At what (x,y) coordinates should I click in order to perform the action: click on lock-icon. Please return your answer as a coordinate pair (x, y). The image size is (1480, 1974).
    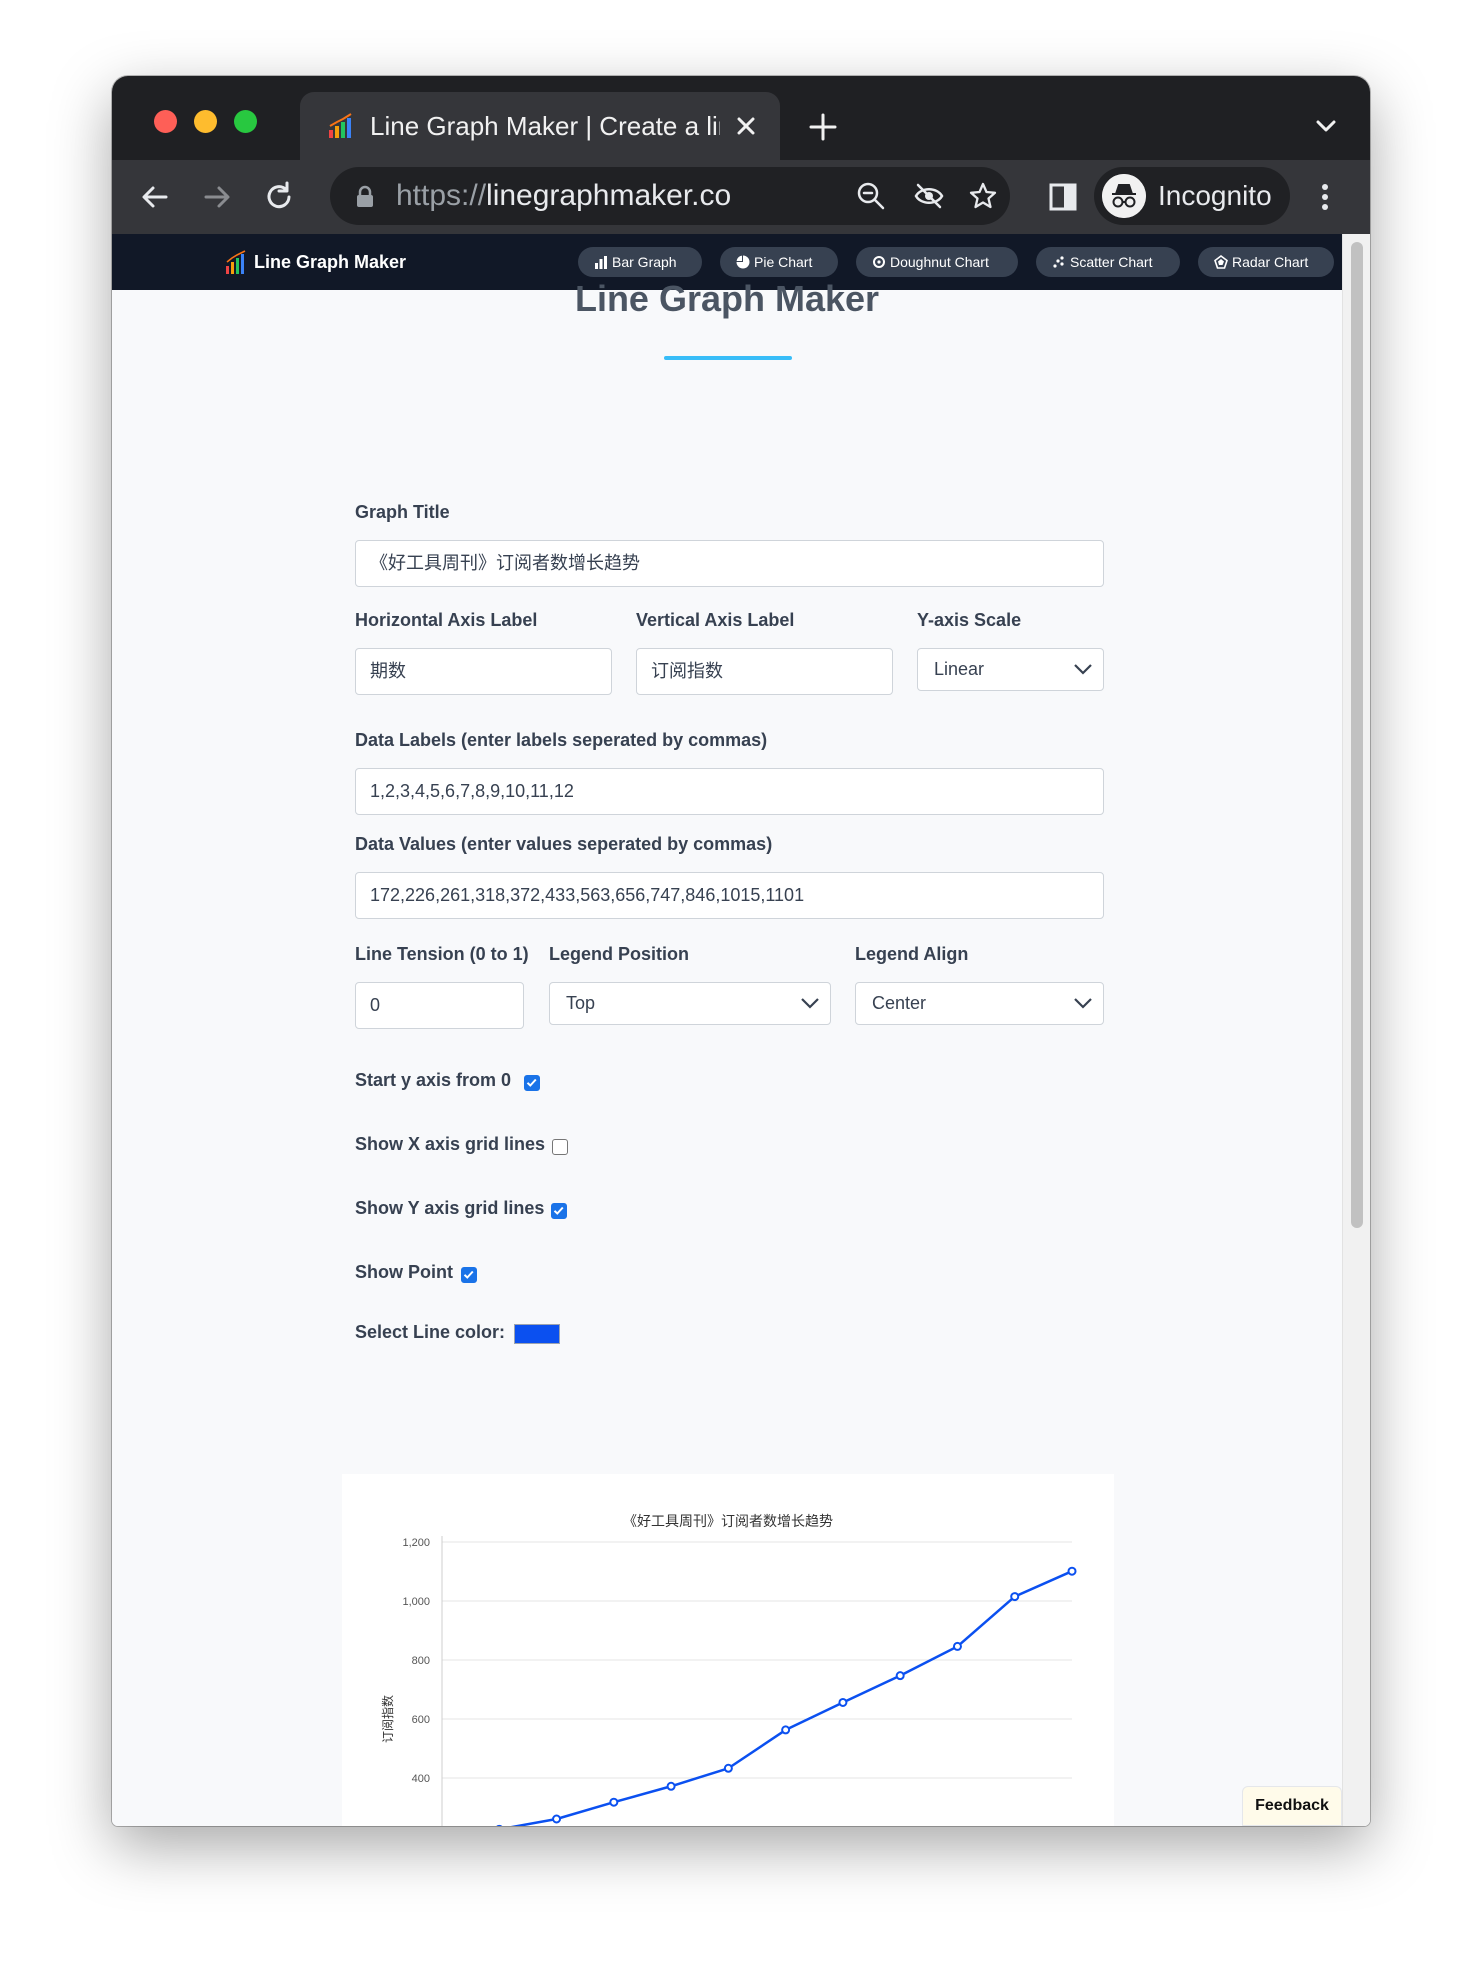
    Looking at the image, I should click on (365, 196).